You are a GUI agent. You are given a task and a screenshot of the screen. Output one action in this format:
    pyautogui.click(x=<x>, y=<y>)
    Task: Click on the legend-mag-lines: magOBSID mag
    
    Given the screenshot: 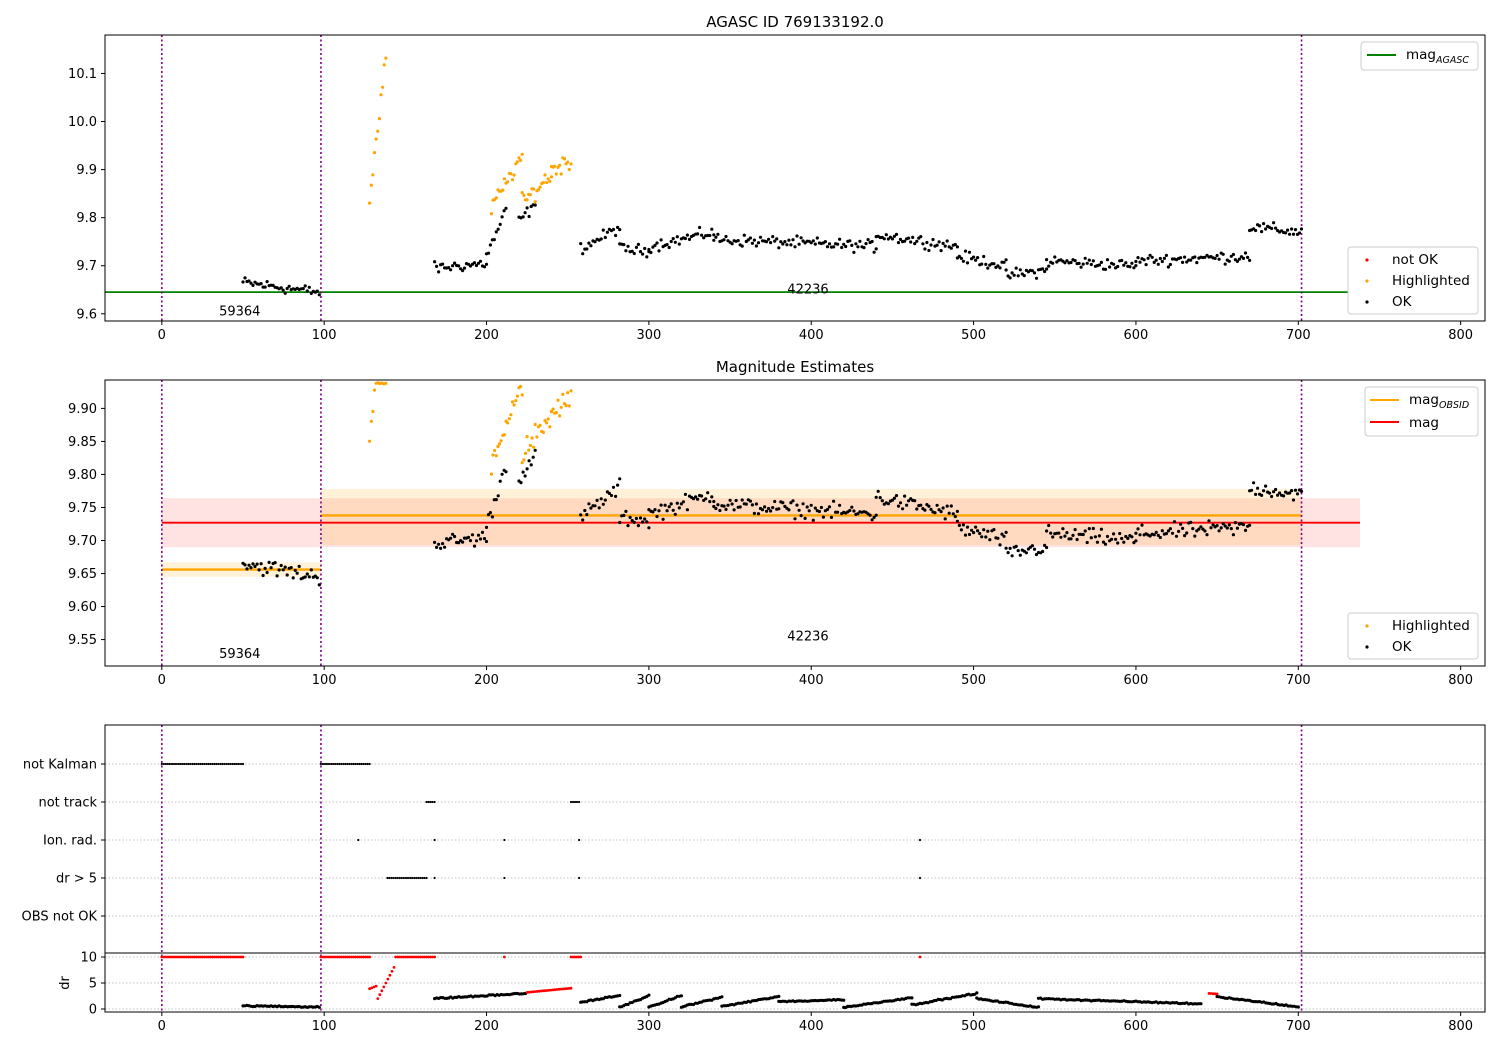 What is the action you would take?
    pyautogui.click(x=1421, y=411)
    